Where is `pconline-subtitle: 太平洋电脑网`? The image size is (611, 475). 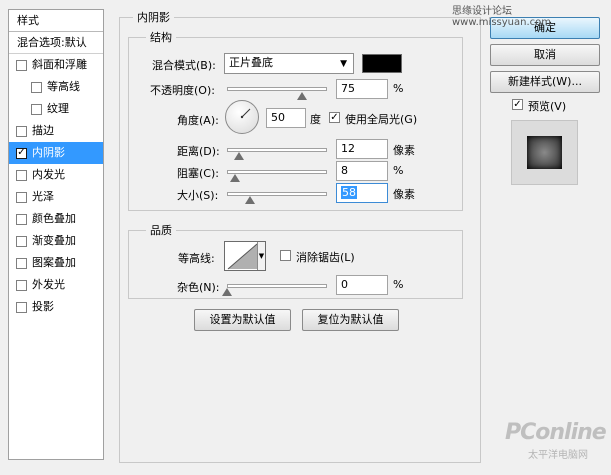 pconline-subtitle: 太平洋电脑网 is located at coordinates (558, 455).